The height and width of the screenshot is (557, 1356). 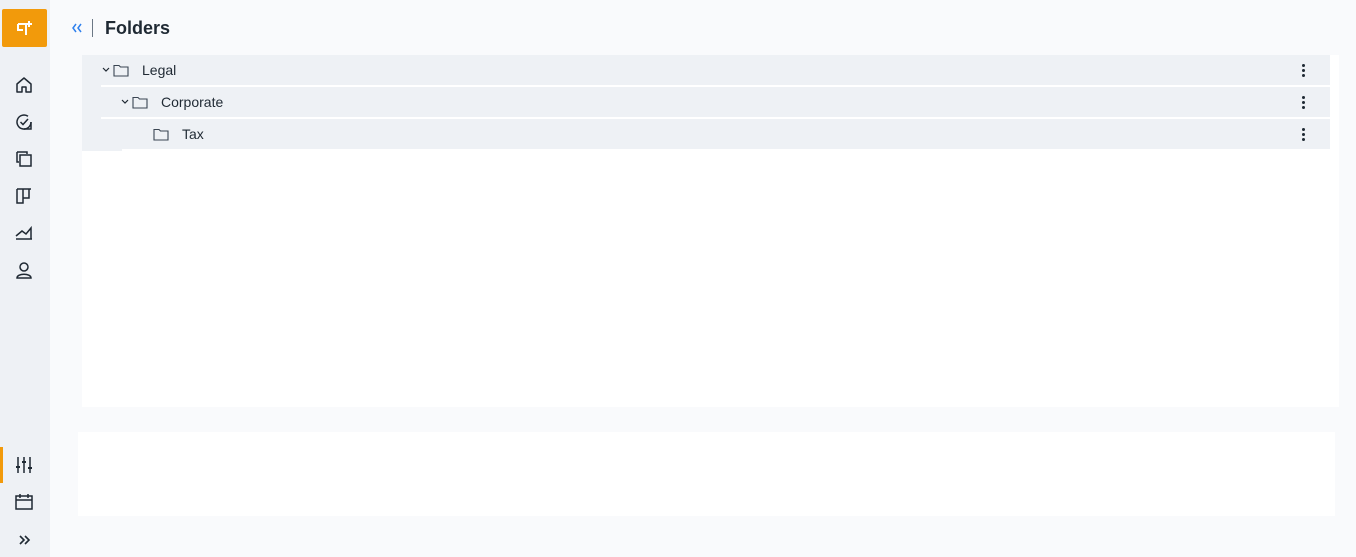 I want to click on double-chevron-right-icon, so click(x=25, y=540).